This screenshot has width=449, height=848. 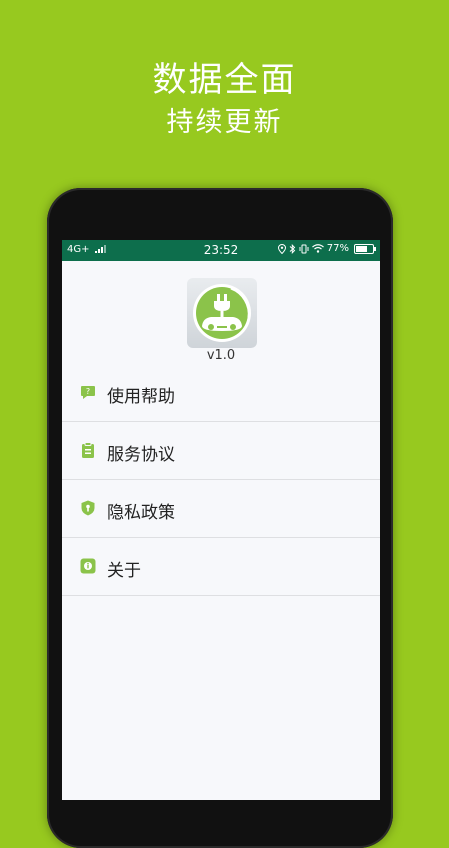 What do you see at coordinates (221, 393) in the screenshot?
I see `menu-item-help: ? 使用帮助` at bounding box center [221, 393].